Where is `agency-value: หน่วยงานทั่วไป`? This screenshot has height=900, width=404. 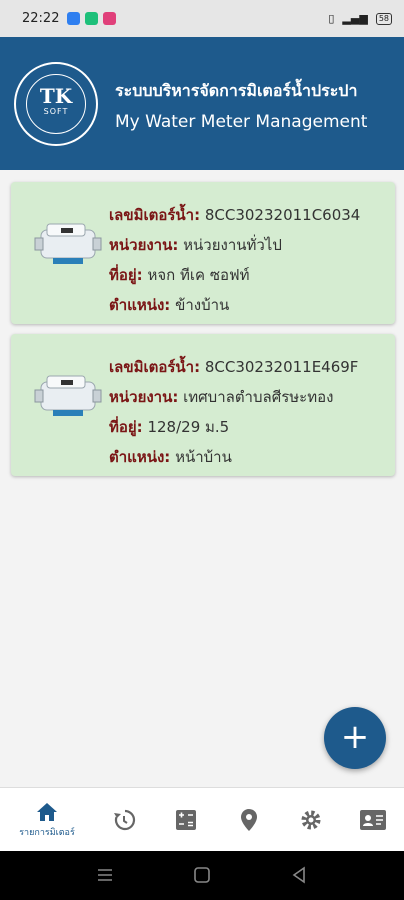
agency-value: หน่วยงานทั่วไป is located at coordinates (232, 245).